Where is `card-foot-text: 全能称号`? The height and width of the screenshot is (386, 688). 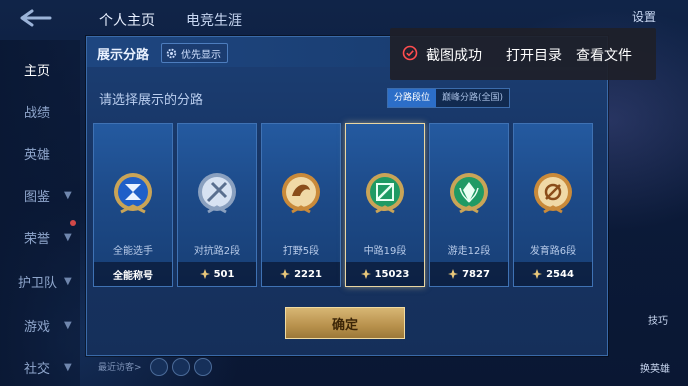
card-foot-text: 全能称号 is located at coordinates (133, 276).